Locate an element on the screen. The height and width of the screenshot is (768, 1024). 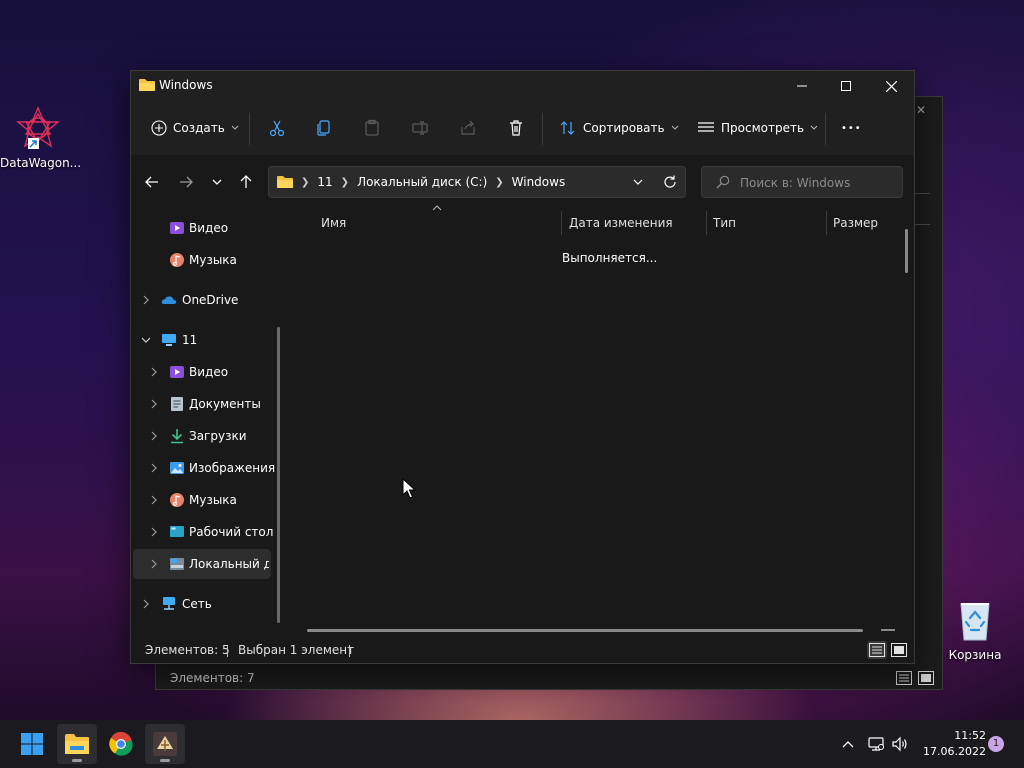
taskbar-datawagon is located at coordinates (165, 744).